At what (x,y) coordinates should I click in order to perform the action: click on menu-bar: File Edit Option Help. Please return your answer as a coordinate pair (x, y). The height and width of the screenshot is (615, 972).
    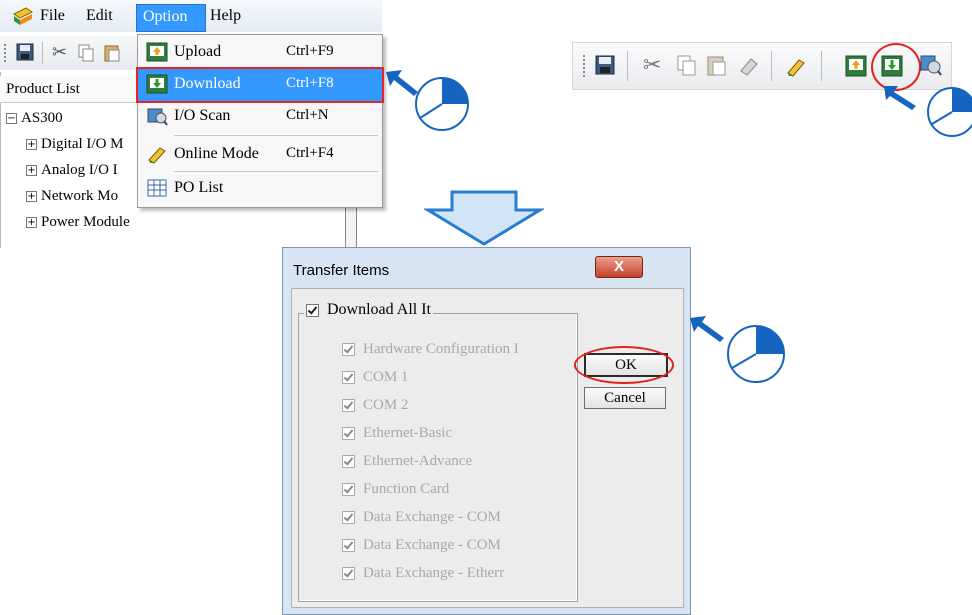
    Looking at the image, I should click on (191, 16).